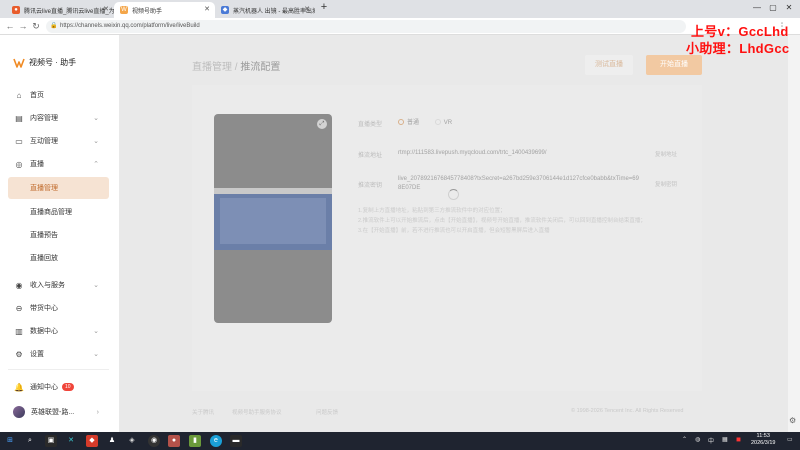  What do you see at coordinates (30, 441) in the screenshot?
I see `search-icon: ⌕` at bounding box center [30, 441].